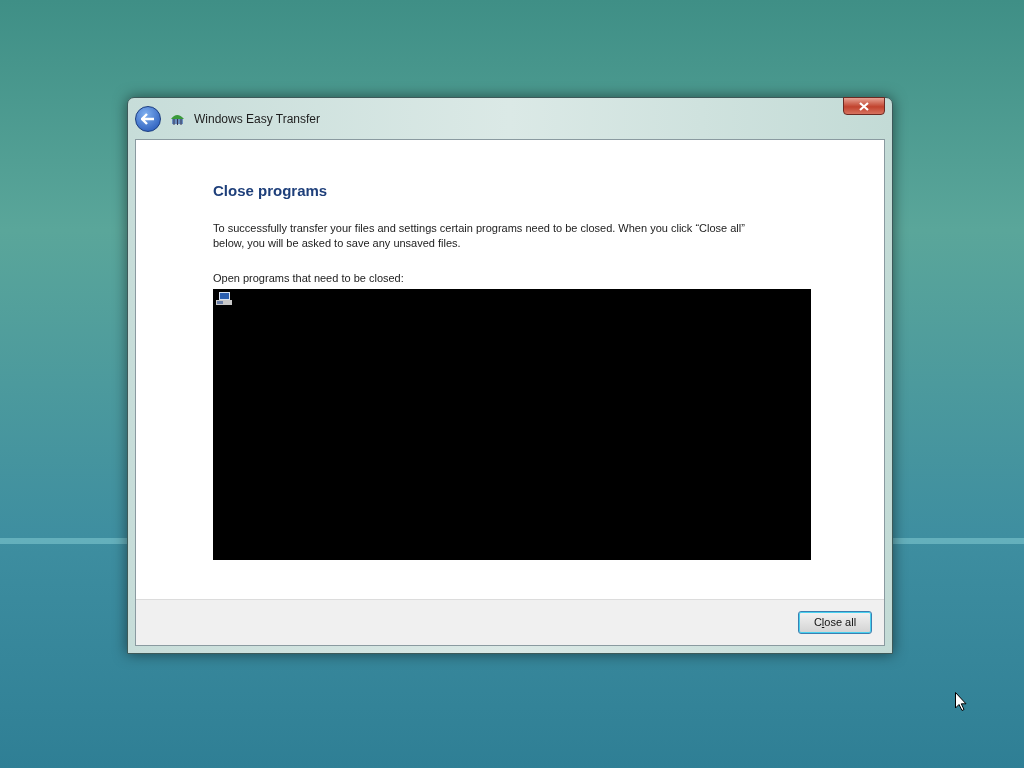  I want to click on close-button, so click(864, 106).